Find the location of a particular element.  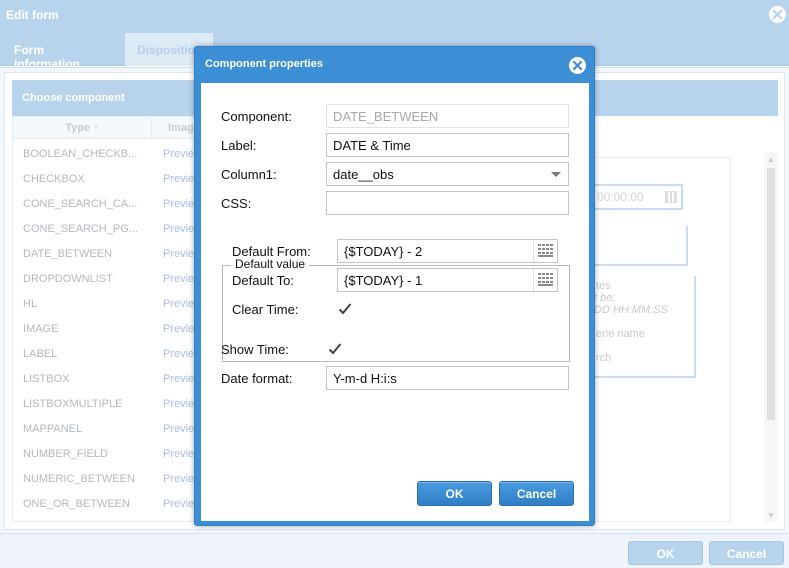

component-type-cell: DATE_BETWEEN is located at coordinates (68, 254).